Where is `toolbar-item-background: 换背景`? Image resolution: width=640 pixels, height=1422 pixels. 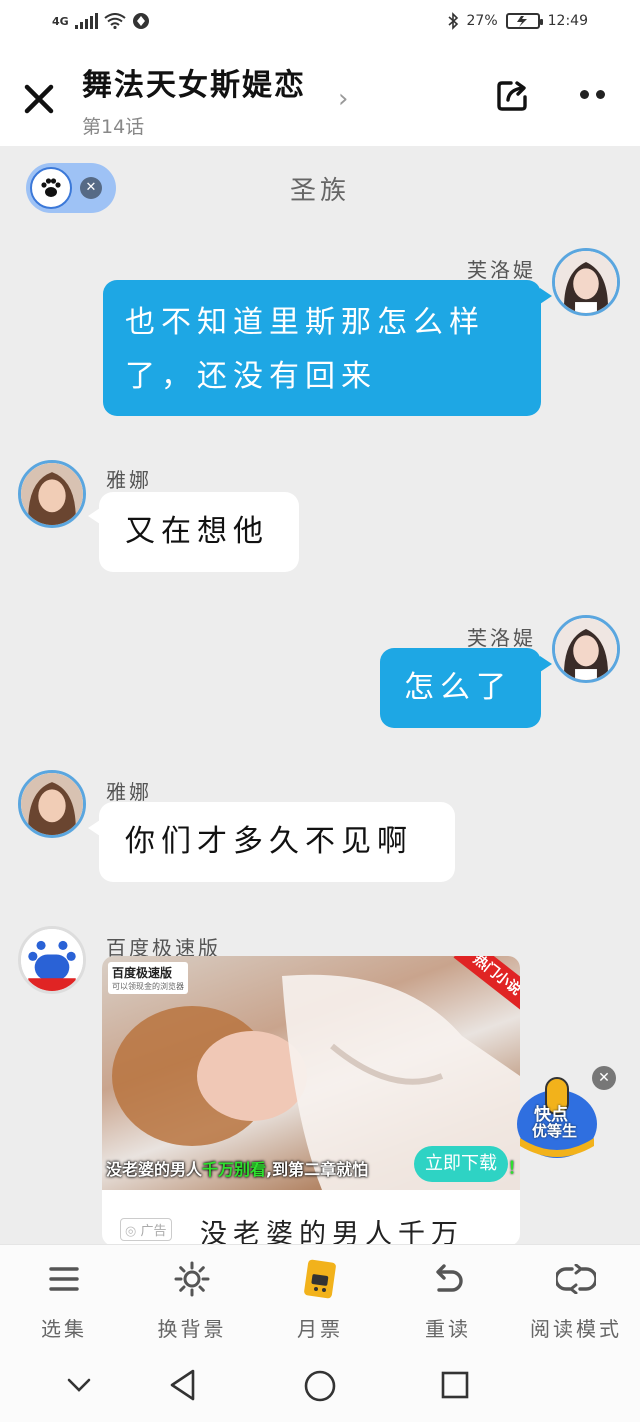
toolbar-item-background: 换背景 is located at coordinates (192, 1300).